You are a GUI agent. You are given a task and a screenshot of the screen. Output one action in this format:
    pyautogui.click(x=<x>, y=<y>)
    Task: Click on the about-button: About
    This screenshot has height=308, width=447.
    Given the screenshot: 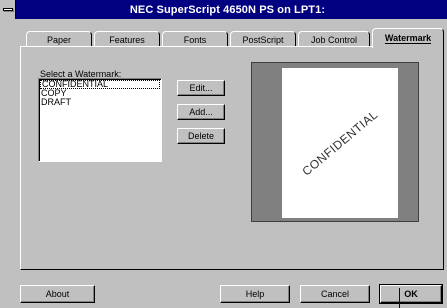 What is the action you would take?
    pyautogui.click(x=57, y=294)
    